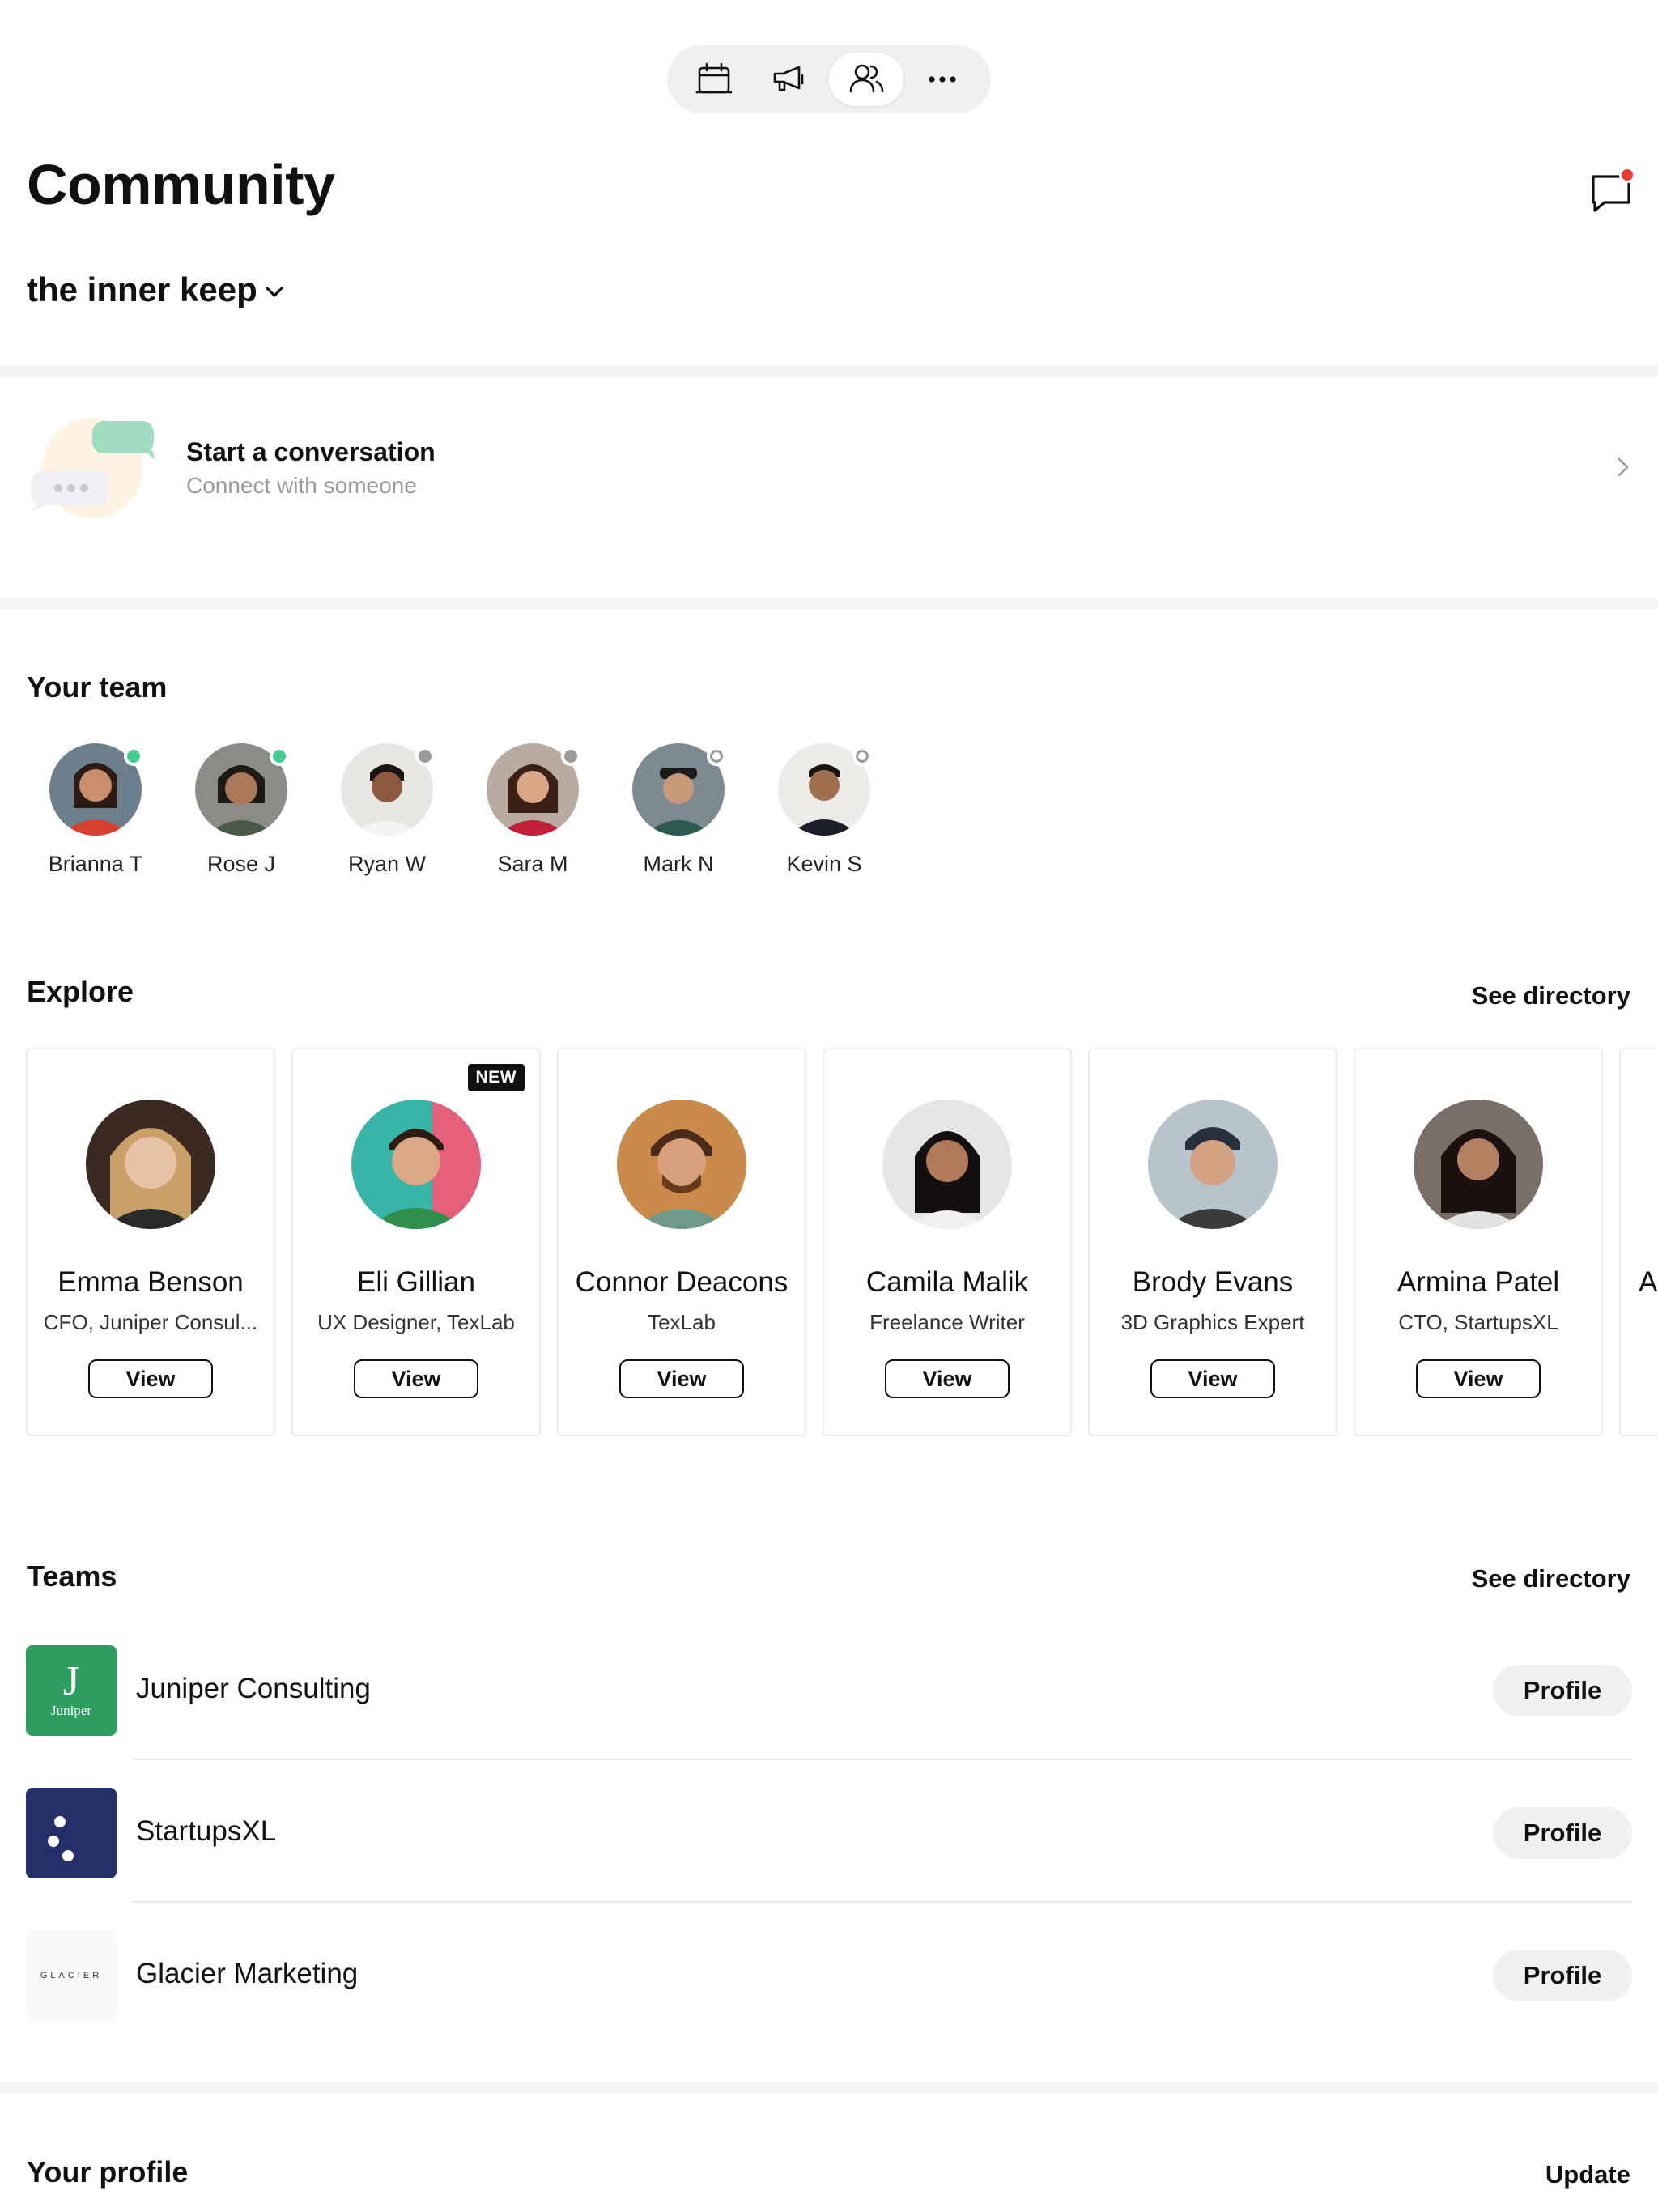 The height and width of the screenshot is (2212, 1658). What do you see at coordinates (108, 2172) in the screenshot?
I see `your-profile-heading: Your profile` at bounding box center [108, 2172].